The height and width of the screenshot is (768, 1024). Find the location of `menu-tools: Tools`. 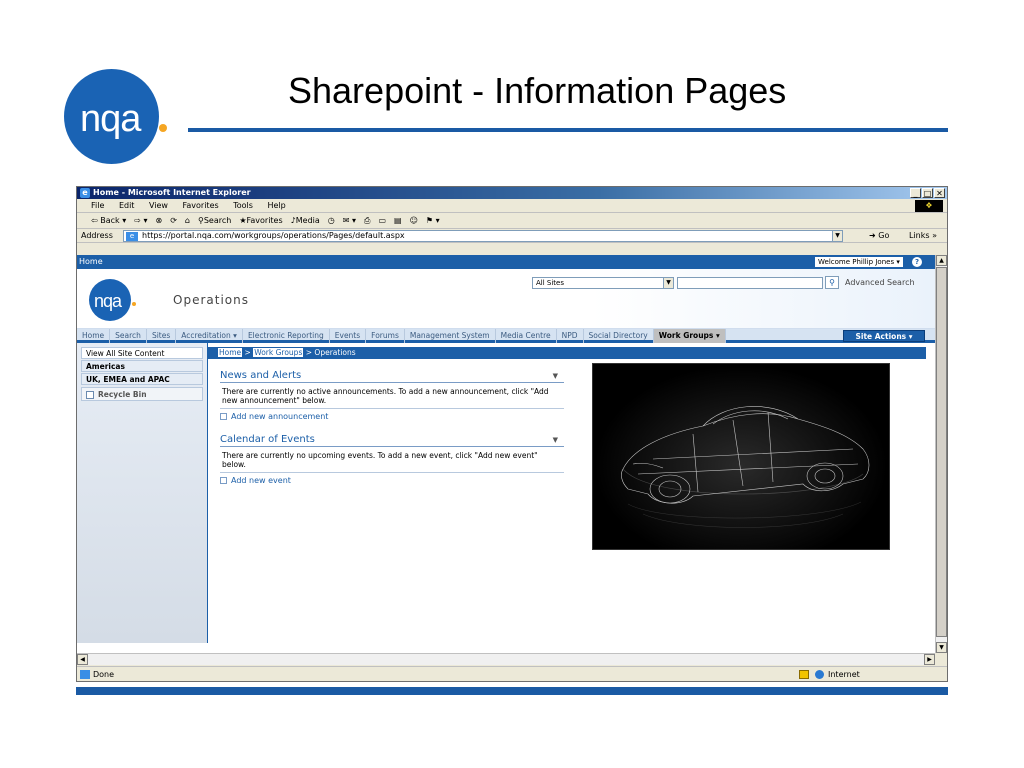

menu-tools: Tools is located at coordinates (243, 205).